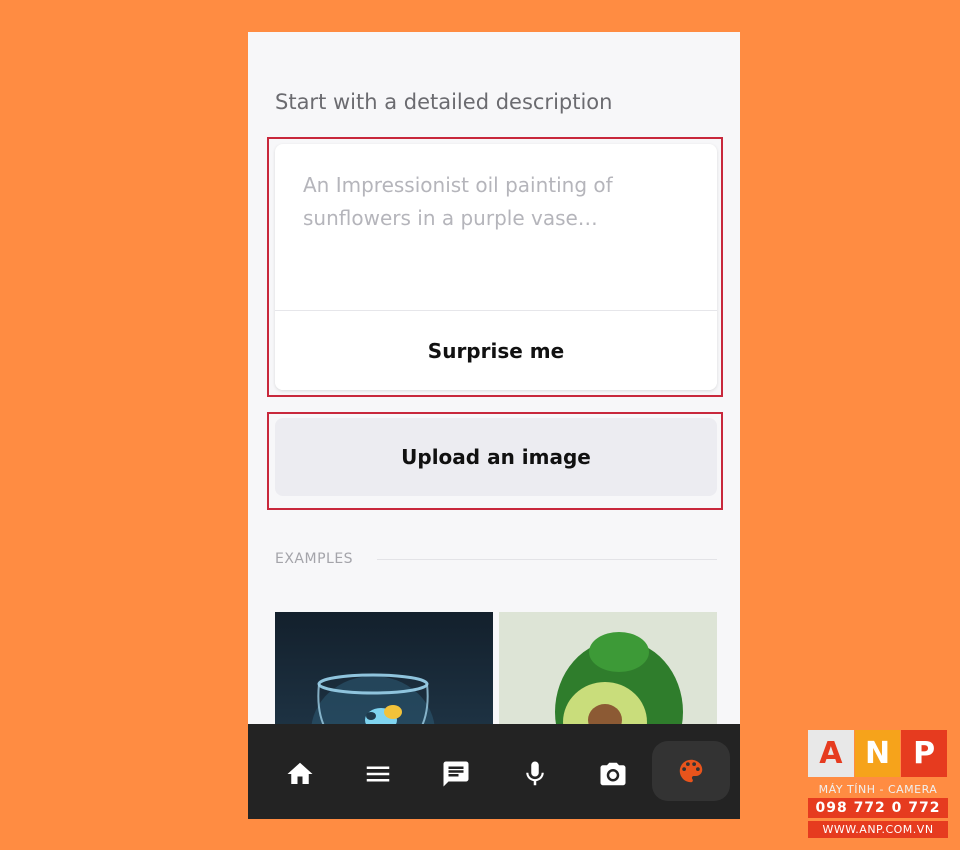  Describe the element at coordinates (444, 102) in the screenshot. I see `prompt-heading: Start with a detailed description` at that location.